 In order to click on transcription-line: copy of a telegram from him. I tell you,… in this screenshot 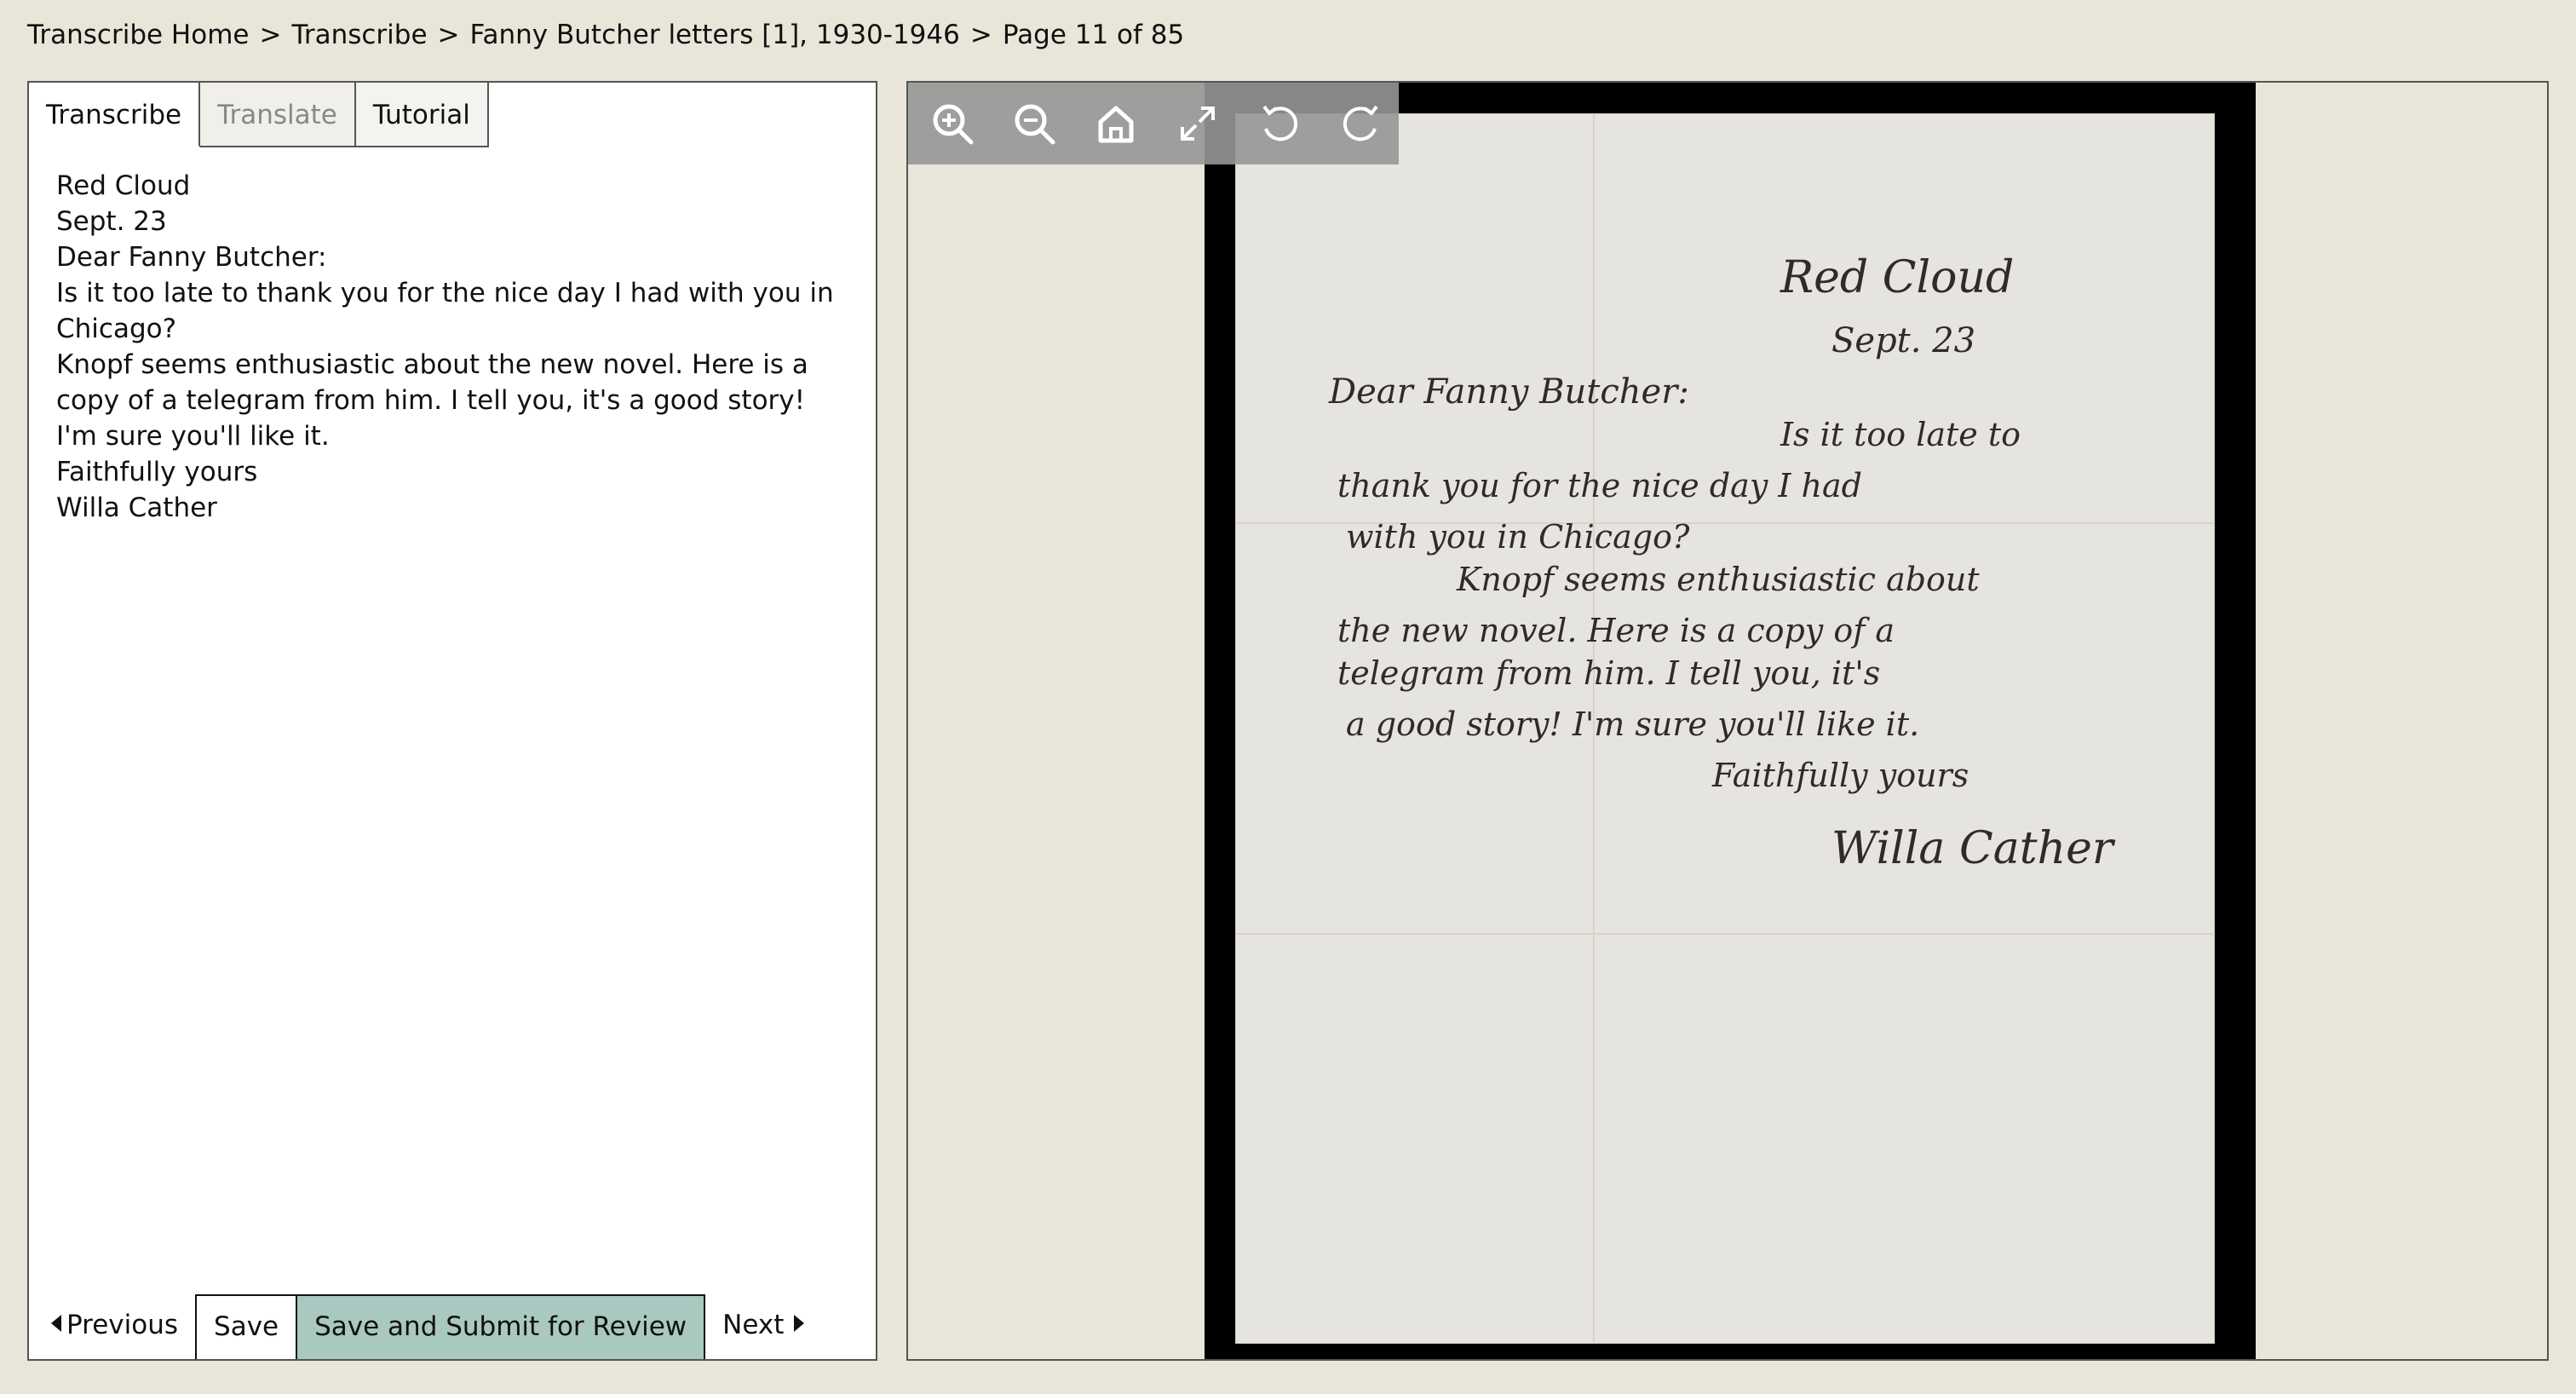, I will do `click(431, 400)`.